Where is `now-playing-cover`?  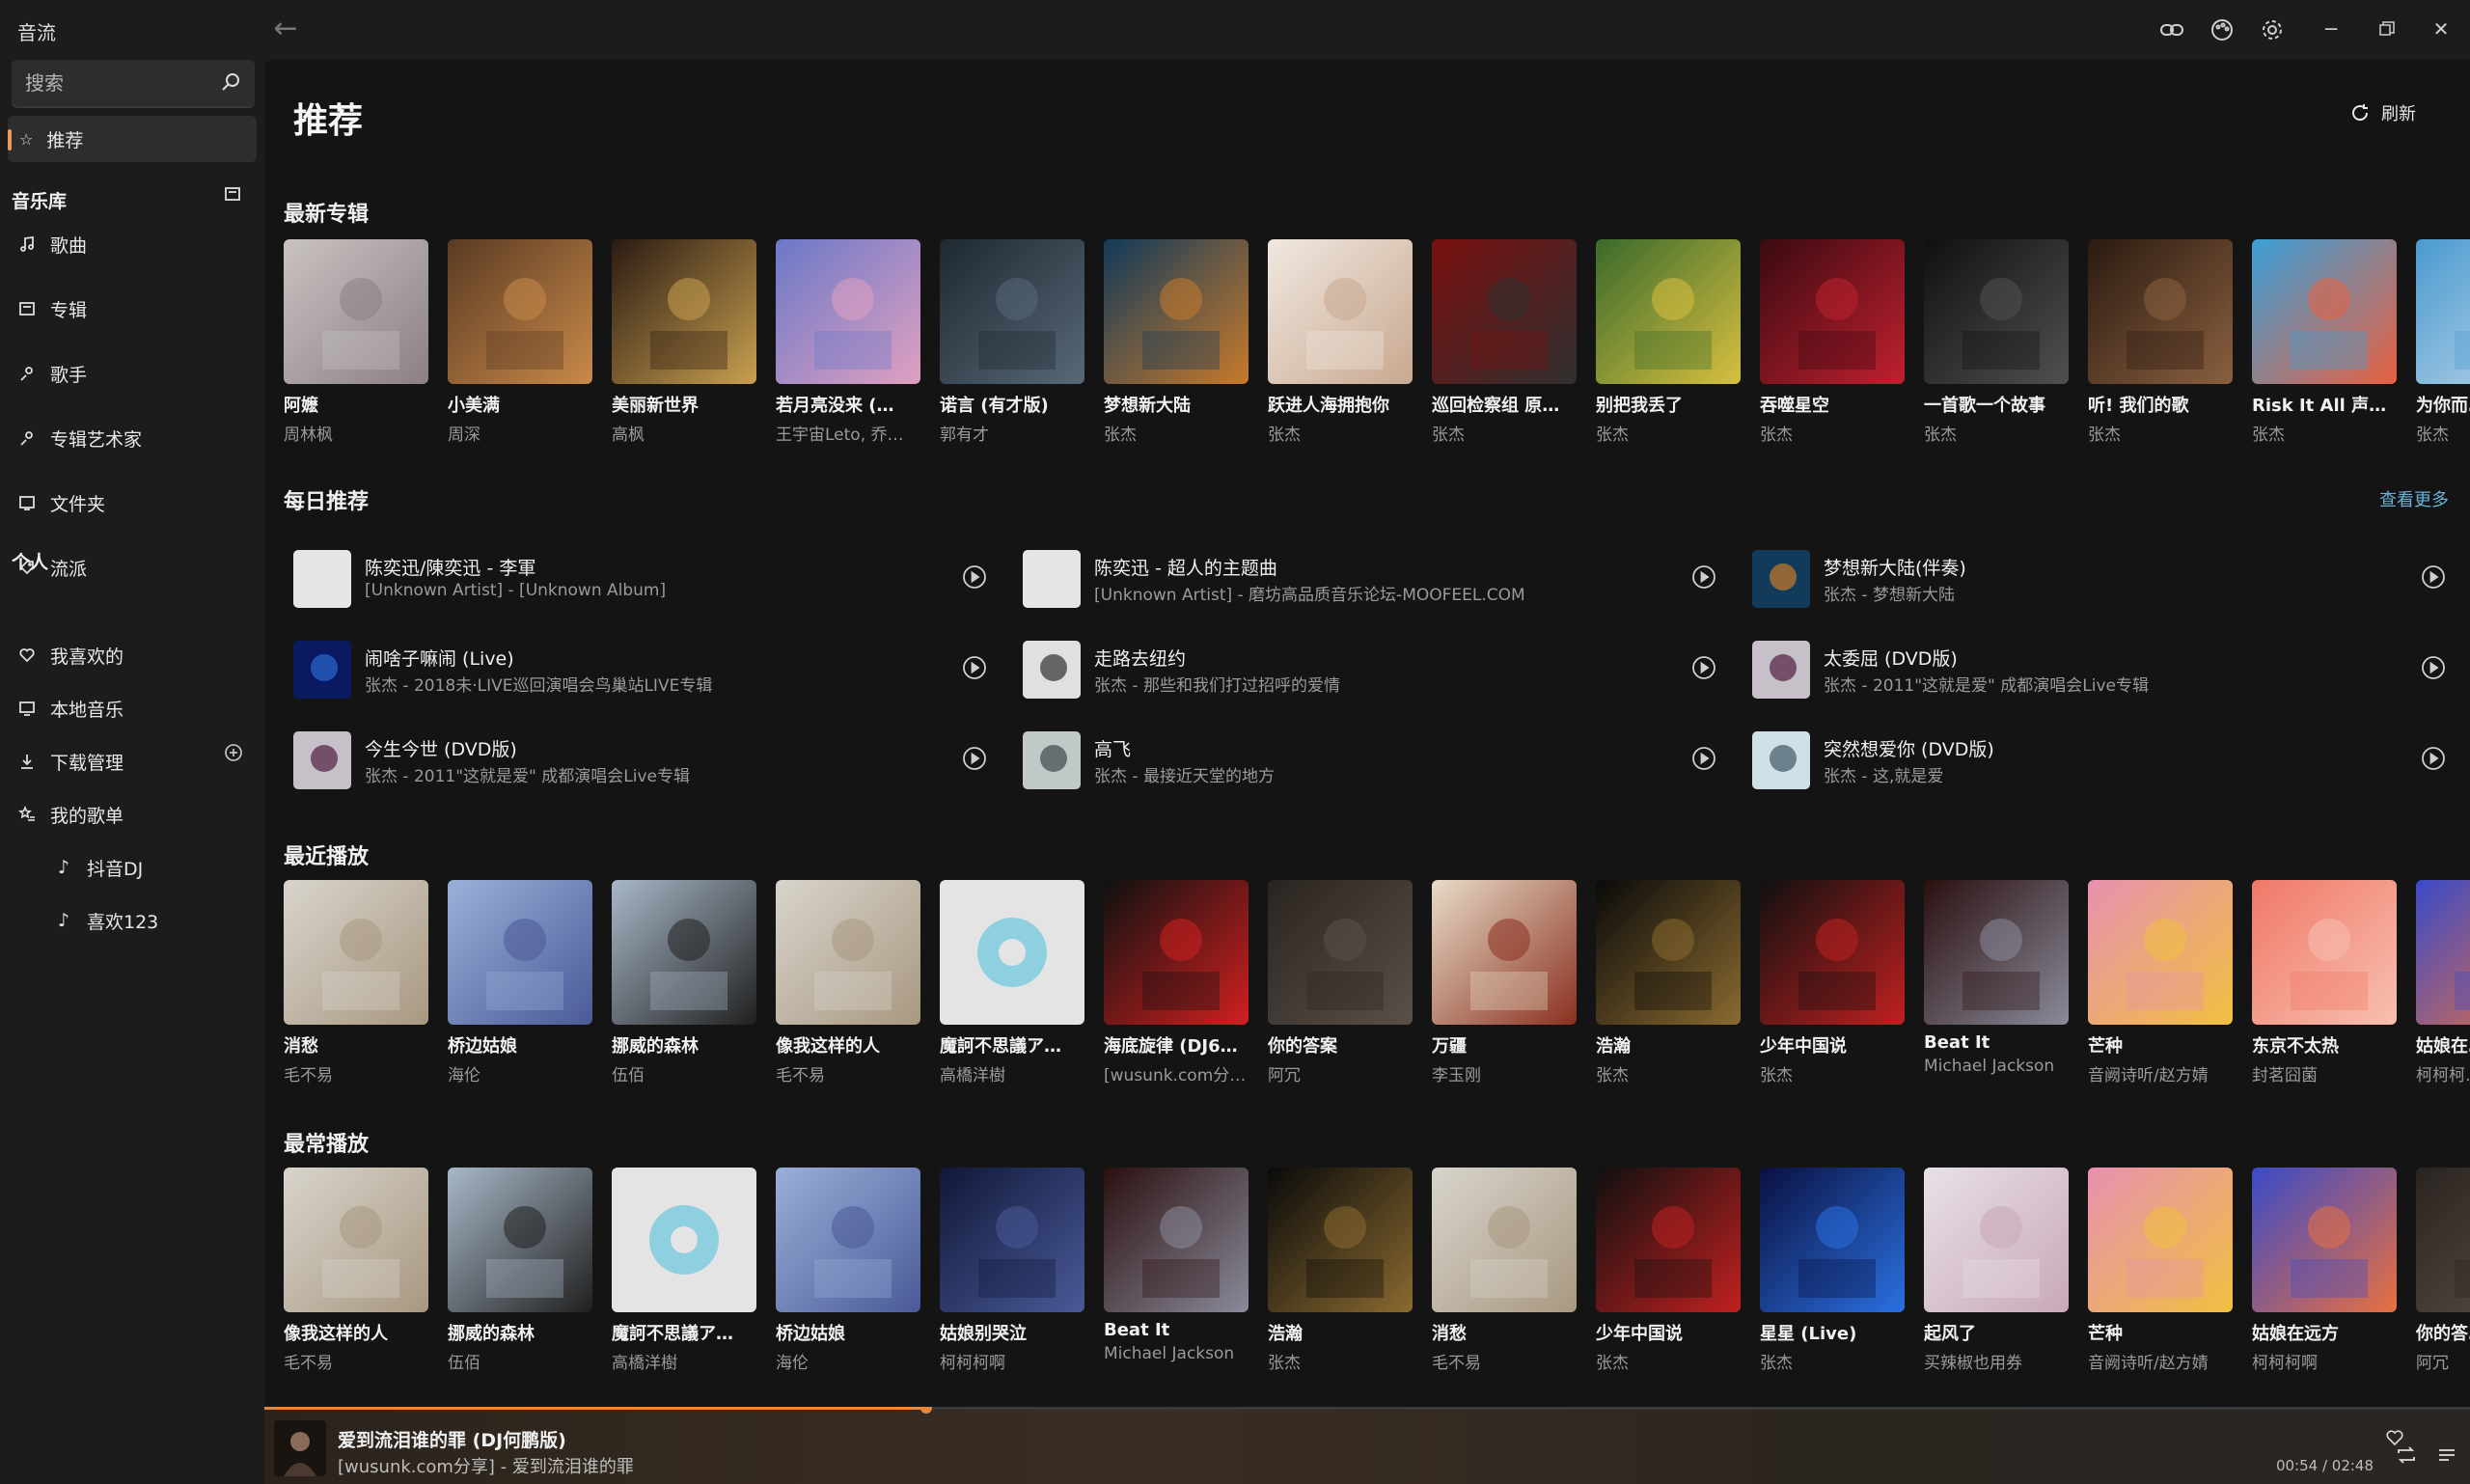
now-playing-cover is located at coordinates (300, 1448).